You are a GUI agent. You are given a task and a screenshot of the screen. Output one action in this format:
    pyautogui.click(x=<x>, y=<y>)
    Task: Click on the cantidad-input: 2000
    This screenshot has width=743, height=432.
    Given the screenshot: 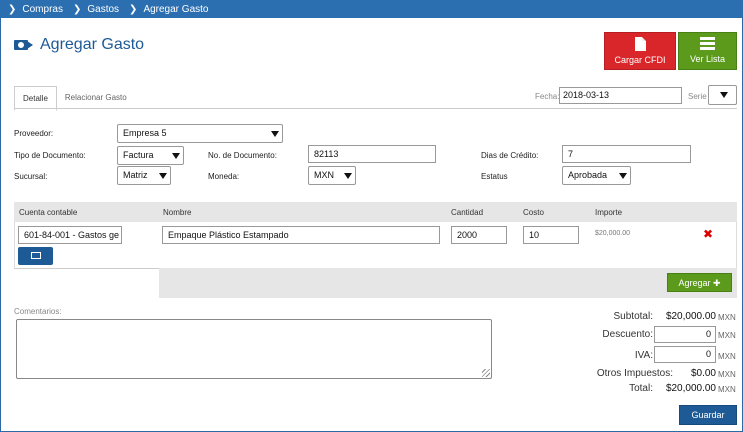 What is the action you would take?
    pyautogui.click(x=479, y=235)
    